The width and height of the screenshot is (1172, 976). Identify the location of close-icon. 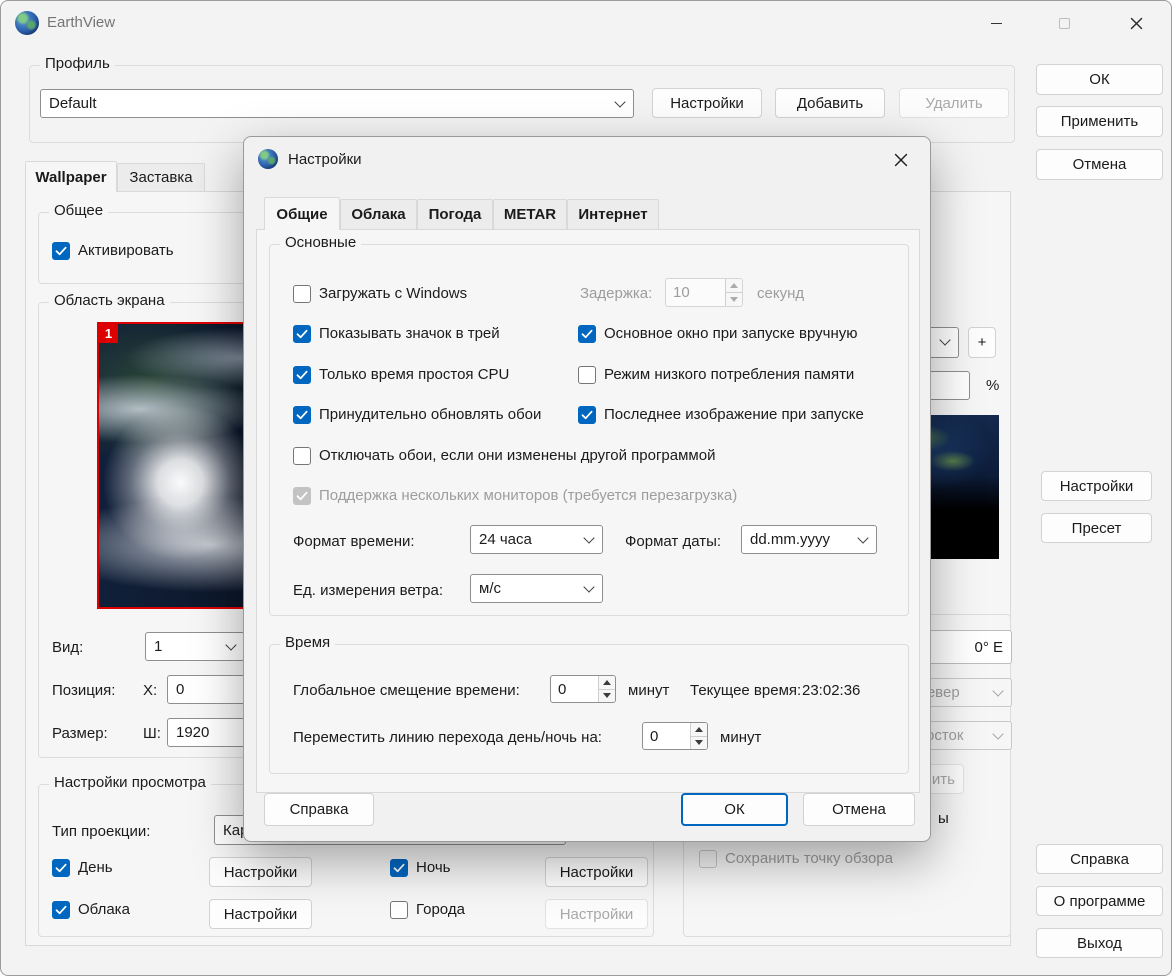
(901, 160).